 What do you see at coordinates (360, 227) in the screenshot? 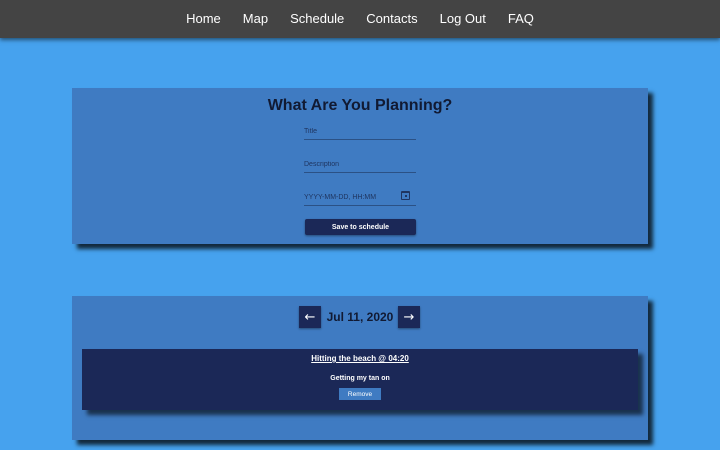
I see `save-to-schedule-button: Save to schedule` at bounding box center [360, 227].